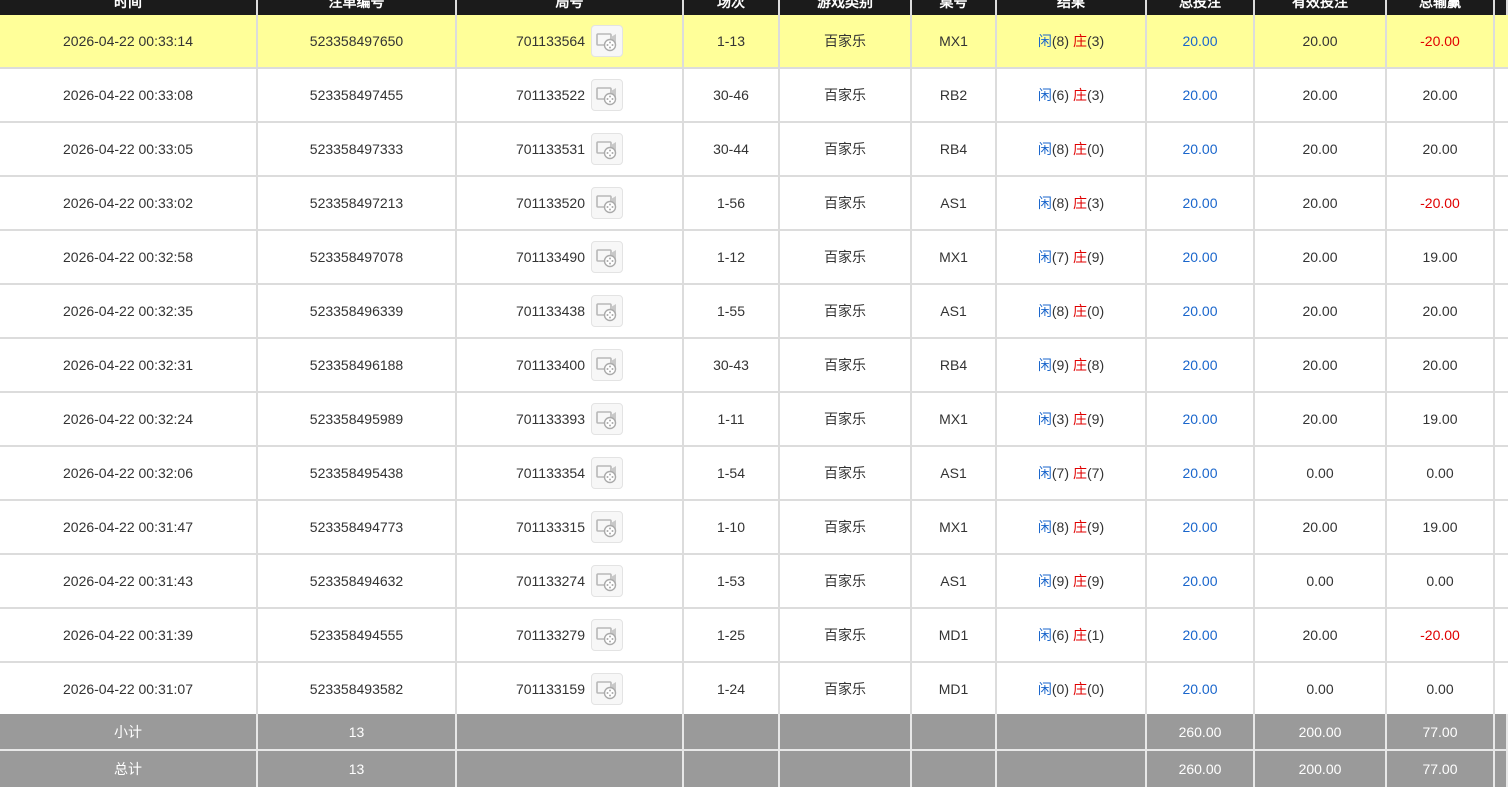  I want to click on cell-shoe: 30-44, so click(732, 149).